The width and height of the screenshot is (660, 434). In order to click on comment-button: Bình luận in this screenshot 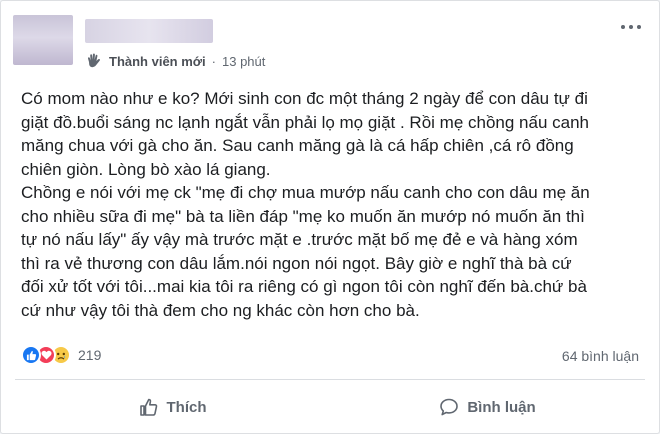, I will do `click(487, 407)`.